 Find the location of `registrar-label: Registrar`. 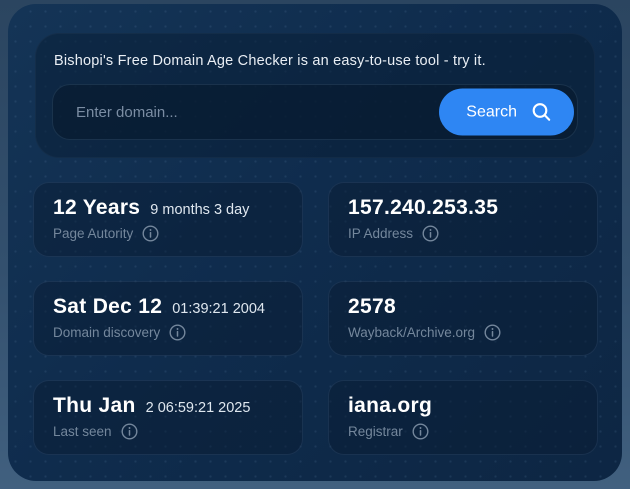

registrar-label: Registrar is located at coordinates (375, 431).